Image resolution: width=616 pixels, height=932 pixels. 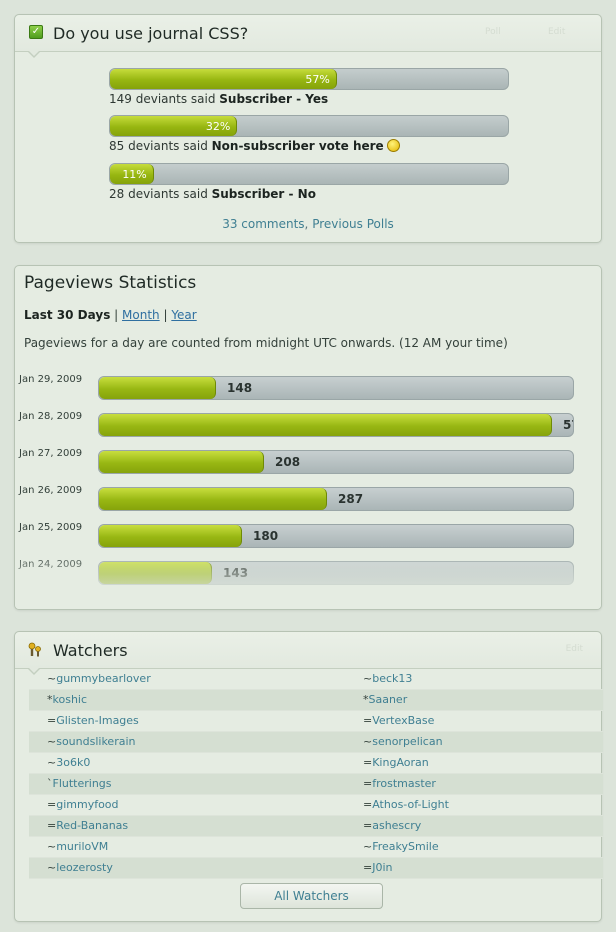 What do you see at coordinates (51, 527) in the screenshot?
I see `pageviews-date: Jan 25, 2009` at bounding box center [51, 527].